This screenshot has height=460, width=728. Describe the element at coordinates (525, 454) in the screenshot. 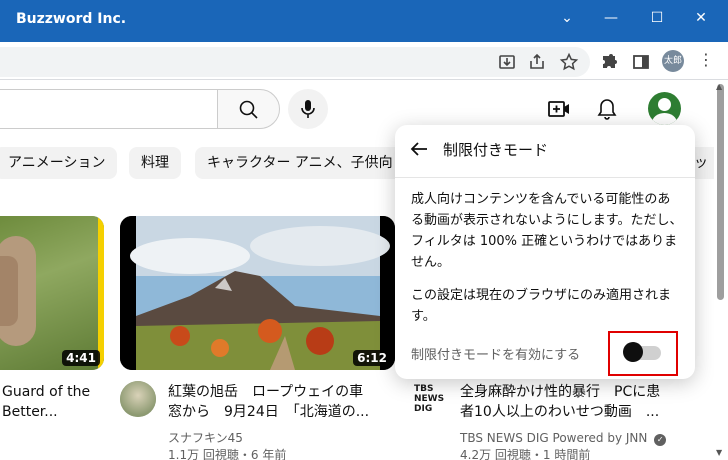

I see `video-stats: 4.2万 回視聴・1 時間前` at that location.